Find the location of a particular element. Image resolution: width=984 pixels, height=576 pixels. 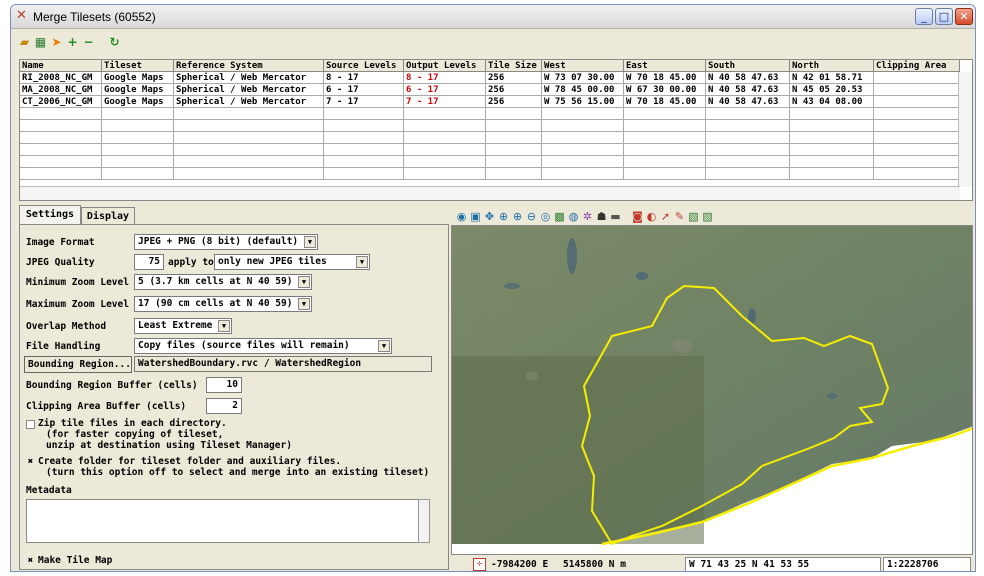

arrow-icon: ➤ is located at coordinates (56, 42).